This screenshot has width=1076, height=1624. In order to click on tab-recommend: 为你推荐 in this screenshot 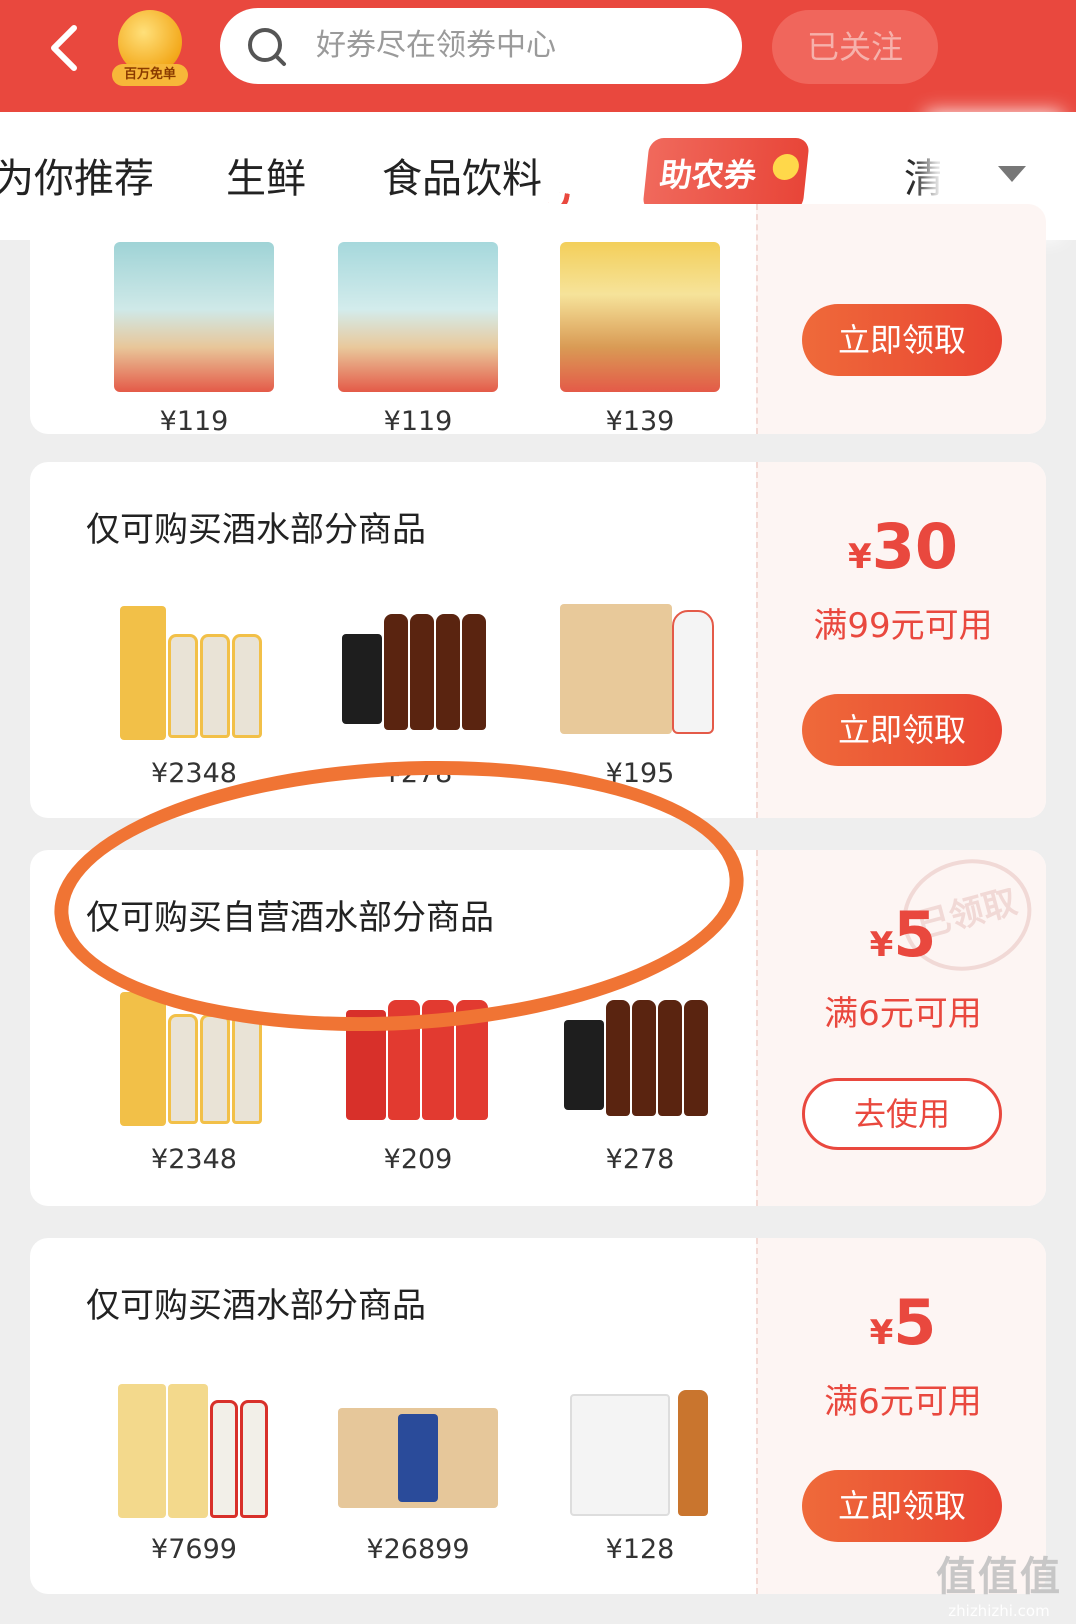, I will do `click(77, 175)`.